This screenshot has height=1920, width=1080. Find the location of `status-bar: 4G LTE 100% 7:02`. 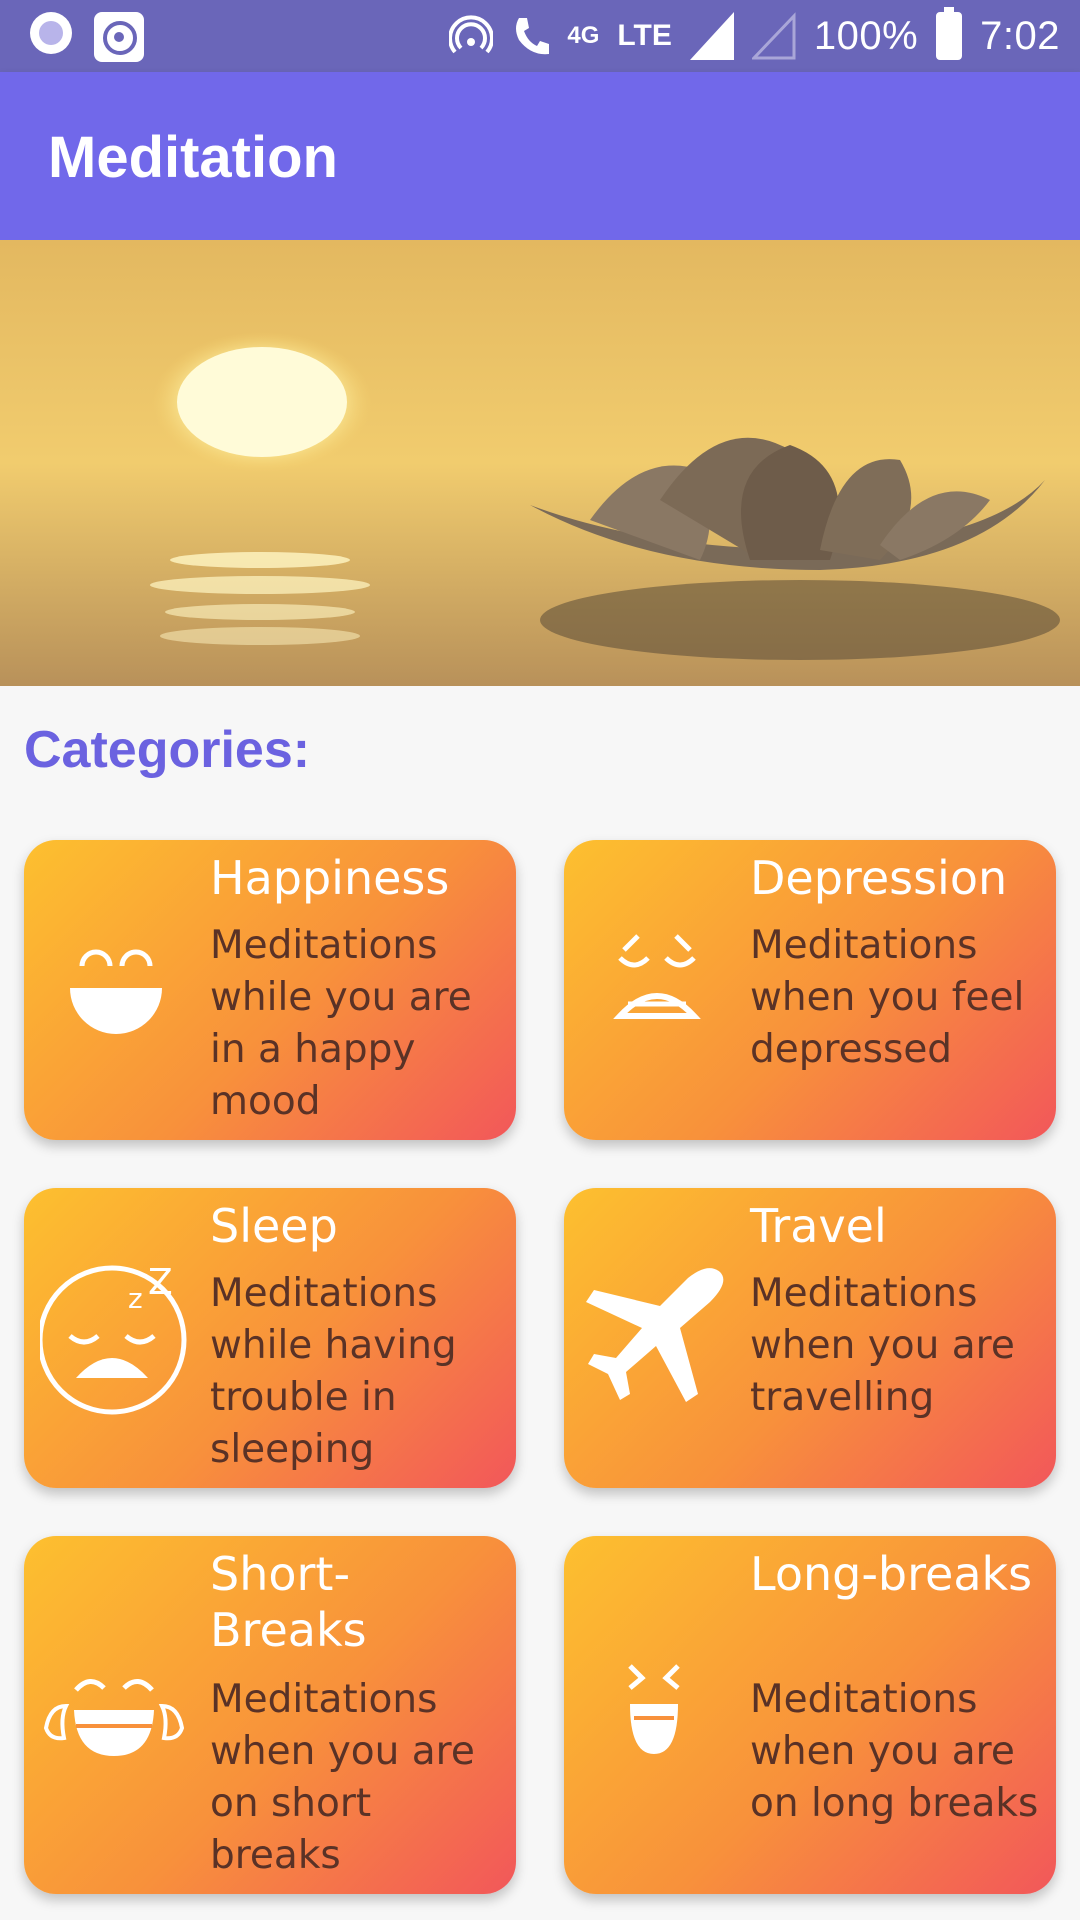

status-bar: 4G LTE 100% 7:02 is located at coordinates (540, 36).